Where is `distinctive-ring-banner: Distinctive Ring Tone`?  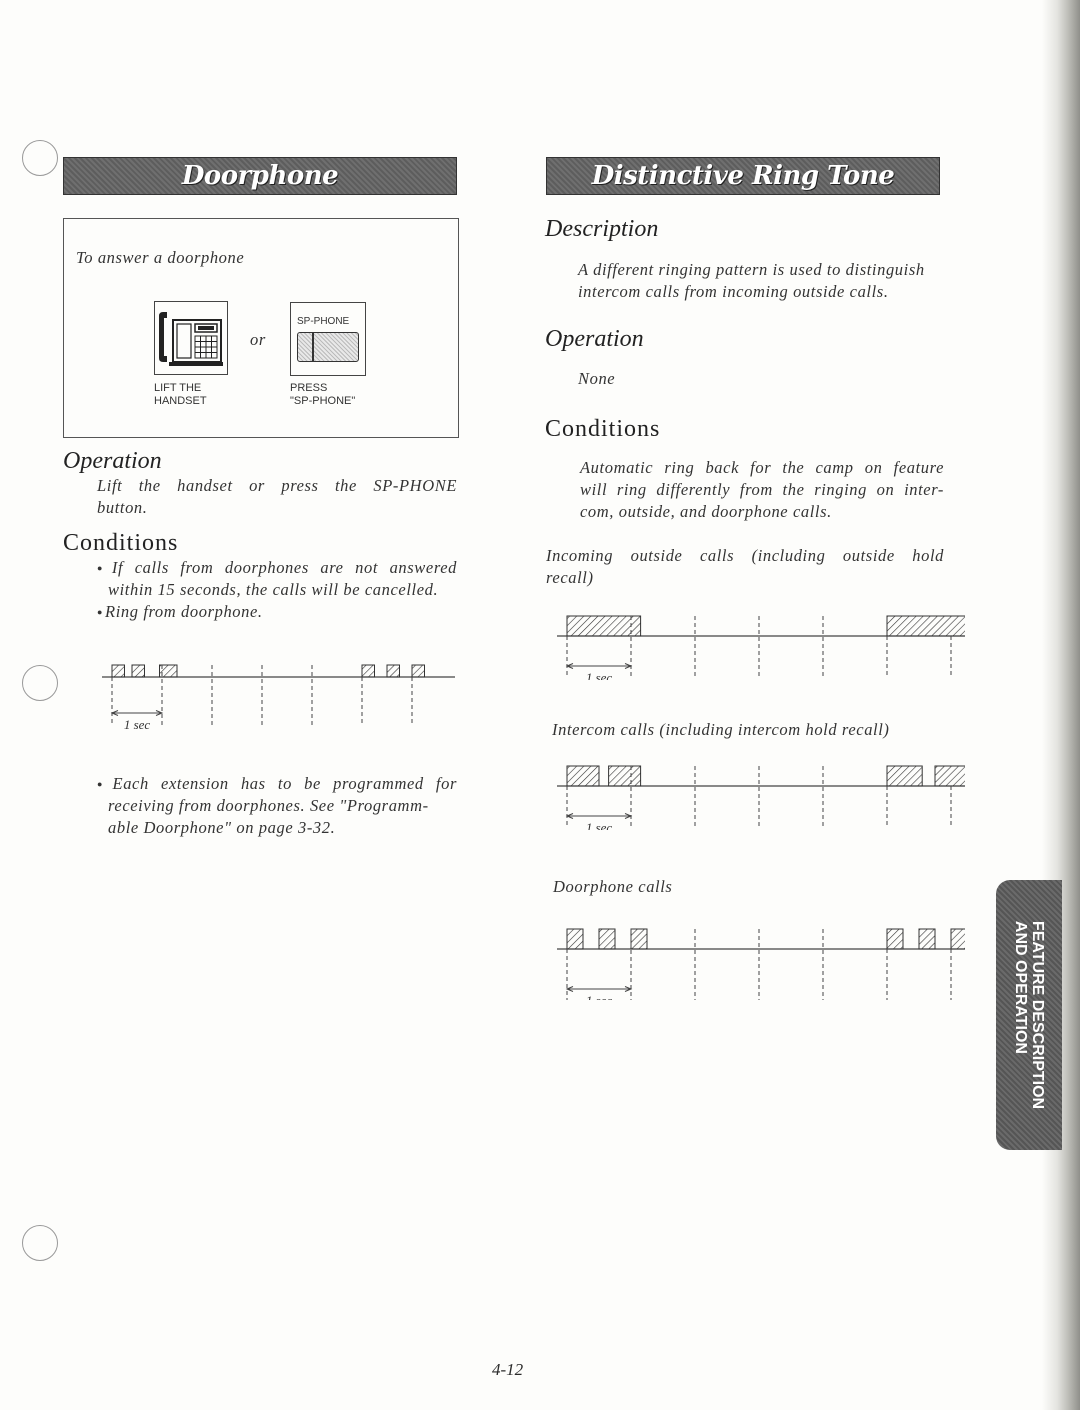 distinctive-ring-banner: Distinctive Ring Tone is located at coordinates (743, 176).